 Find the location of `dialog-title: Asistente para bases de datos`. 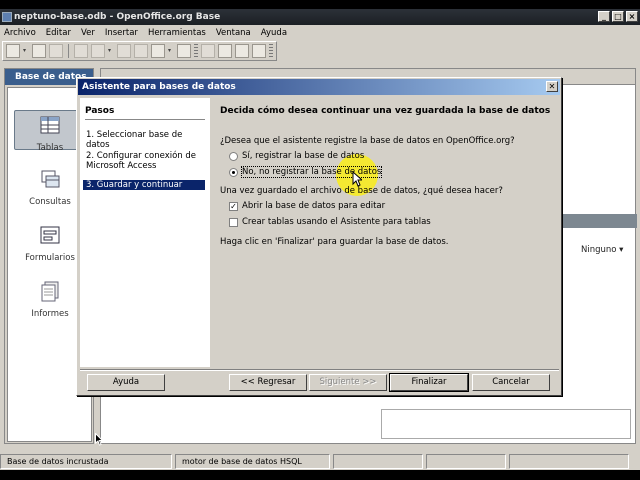

dialog-title: Asistente para bases de datos is located at coordinates (159, 87).